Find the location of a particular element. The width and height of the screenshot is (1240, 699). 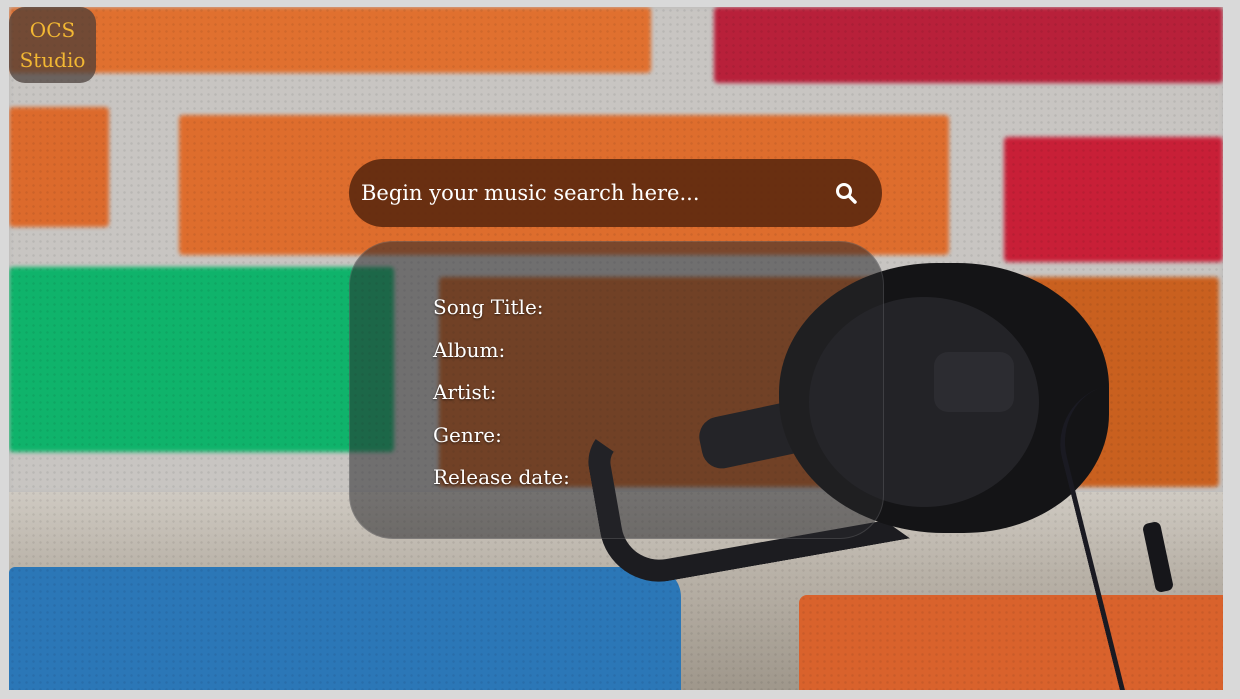

artist-label: Artist: is located at coordinates (465, 392).